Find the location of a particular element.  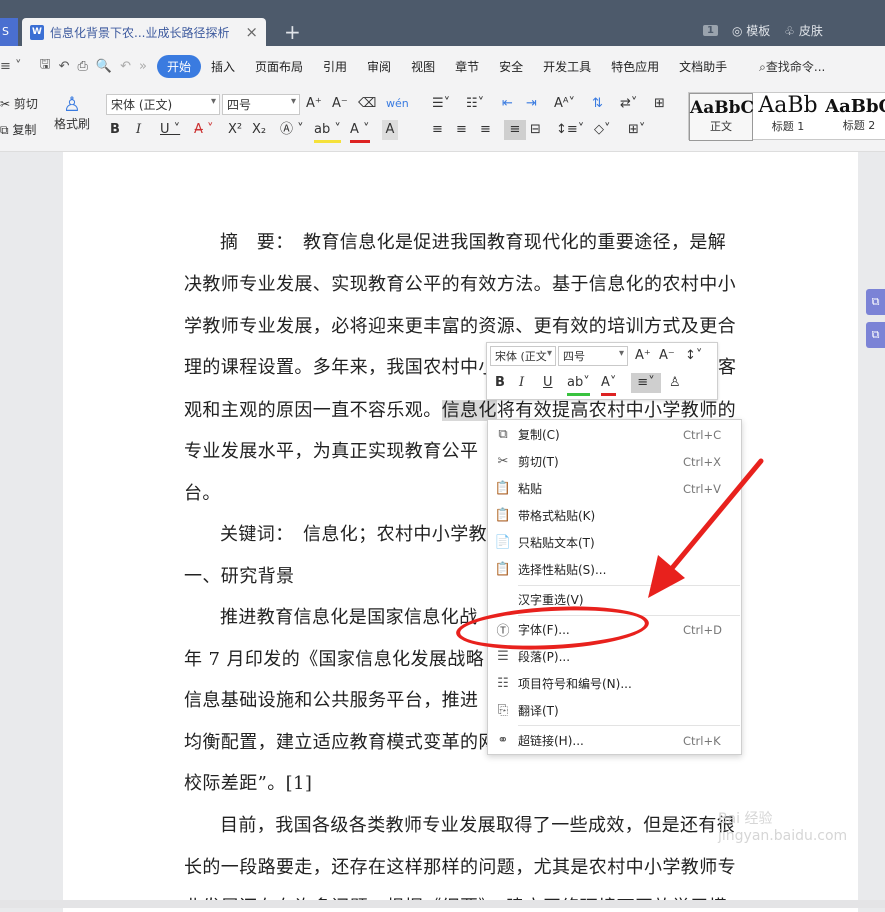

undo-icon: ↶ is located at coordinates (125, 66).